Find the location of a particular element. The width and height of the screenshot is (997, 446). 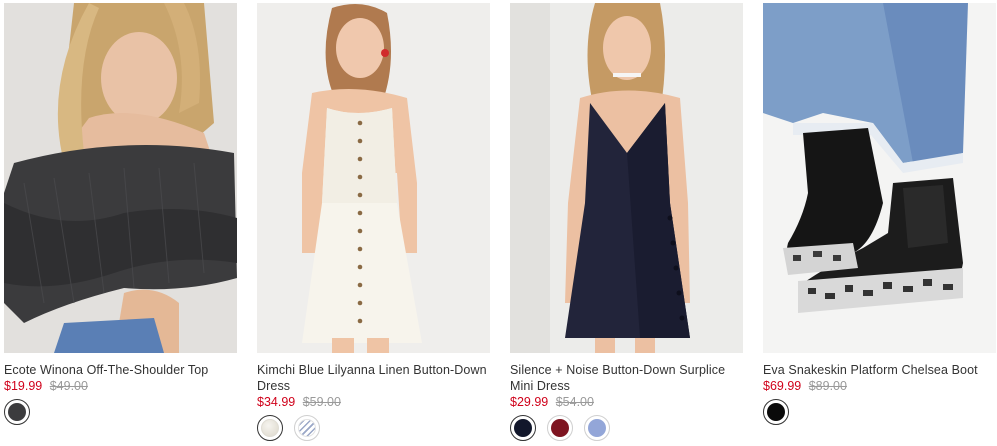

product-prices: $69.99 $89.00 is located at coordinates (879, 386).